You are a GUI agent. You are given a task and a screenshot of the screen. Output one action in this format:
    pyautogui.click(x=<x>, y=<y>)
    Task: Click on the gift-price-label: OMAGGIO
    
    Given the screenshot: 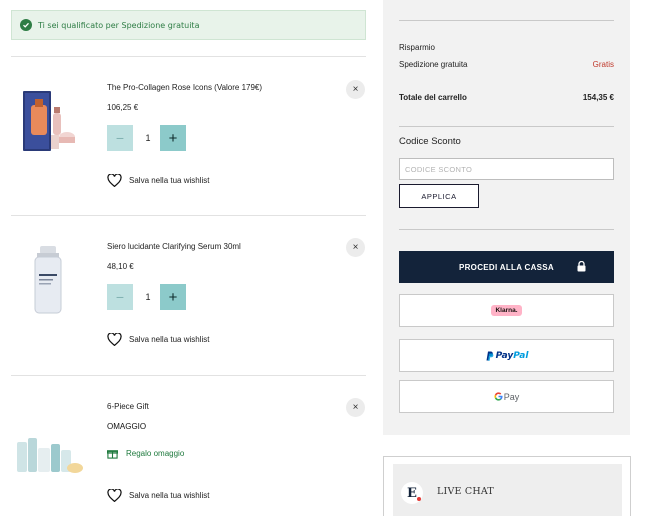 What is the action you would take?
    pyautogui.click(x=127, y=426)
    